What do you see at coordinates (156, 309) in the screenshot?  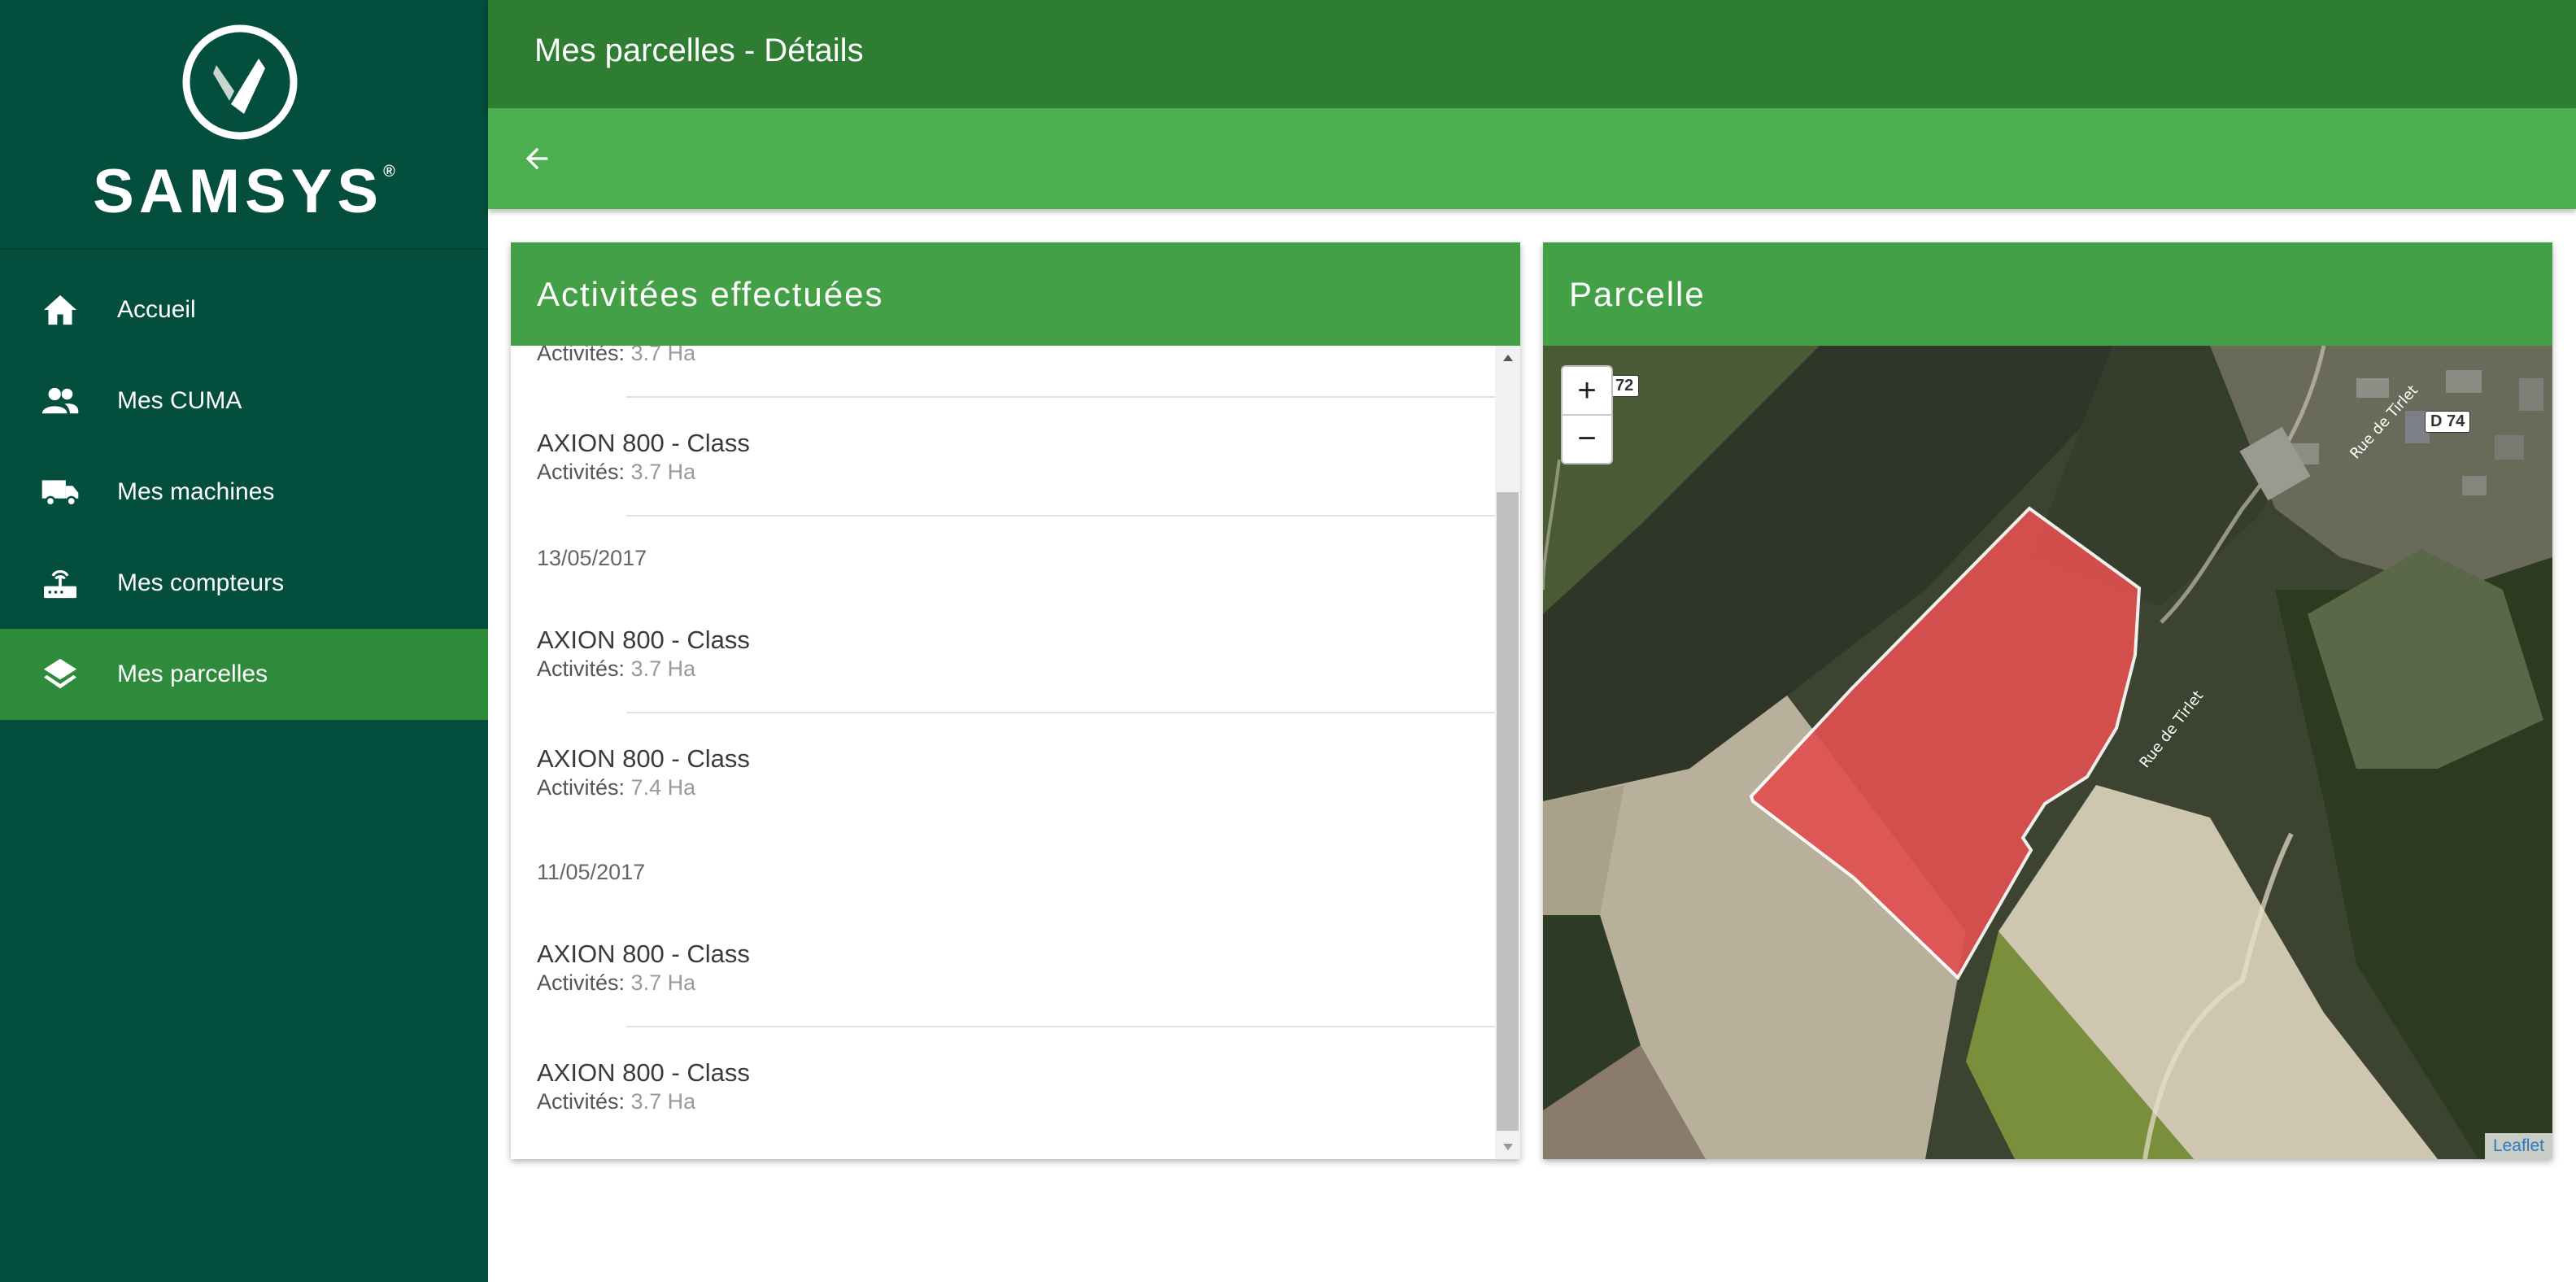 I see `sidebar-item-label: Accueil` at bounding box center [156, 309].